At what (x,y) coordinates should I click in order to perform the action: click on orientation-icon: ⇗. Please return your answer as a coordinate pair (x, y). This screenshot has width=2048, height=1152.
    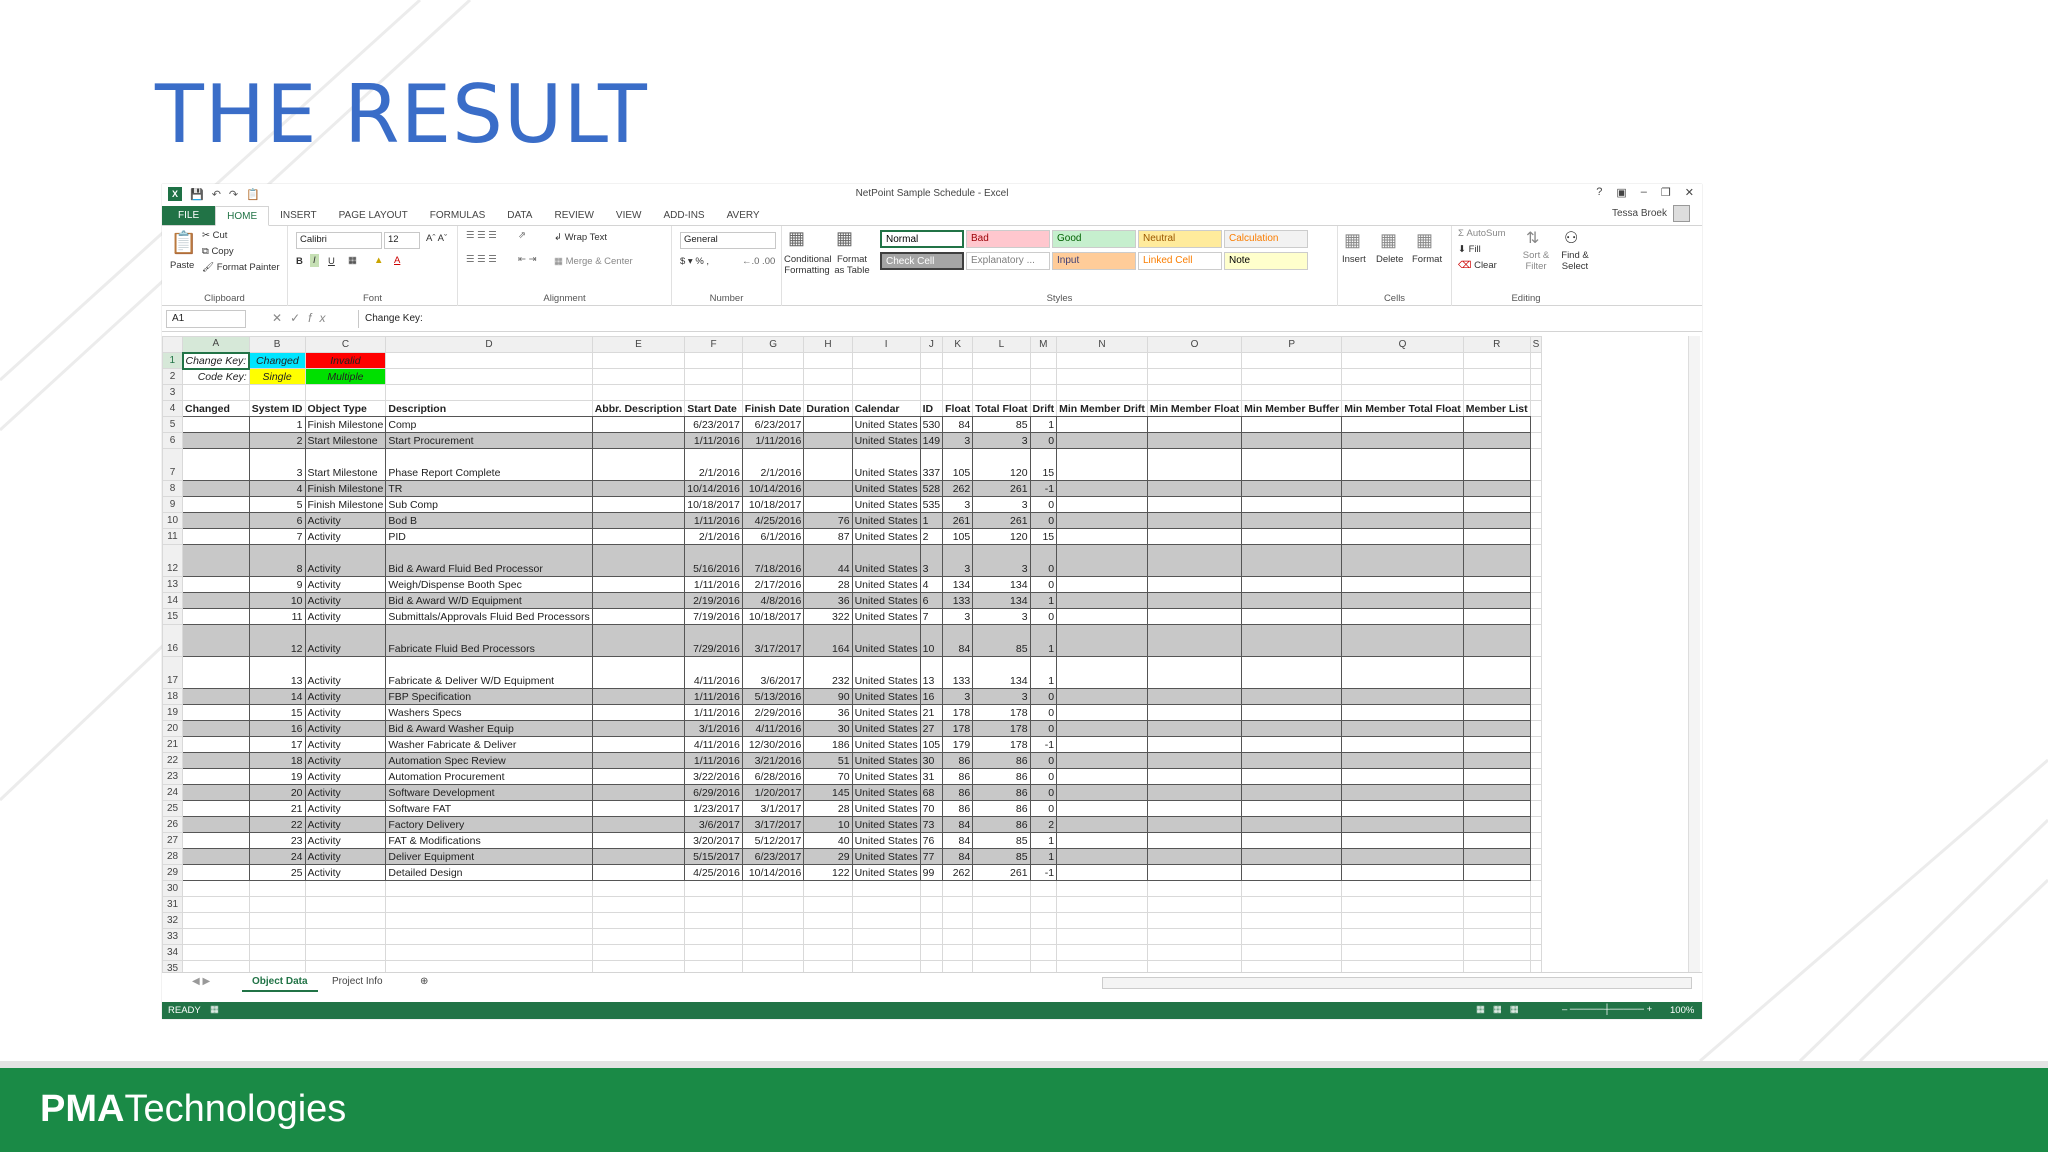
    Looking at the image, I should click on (522, 235).